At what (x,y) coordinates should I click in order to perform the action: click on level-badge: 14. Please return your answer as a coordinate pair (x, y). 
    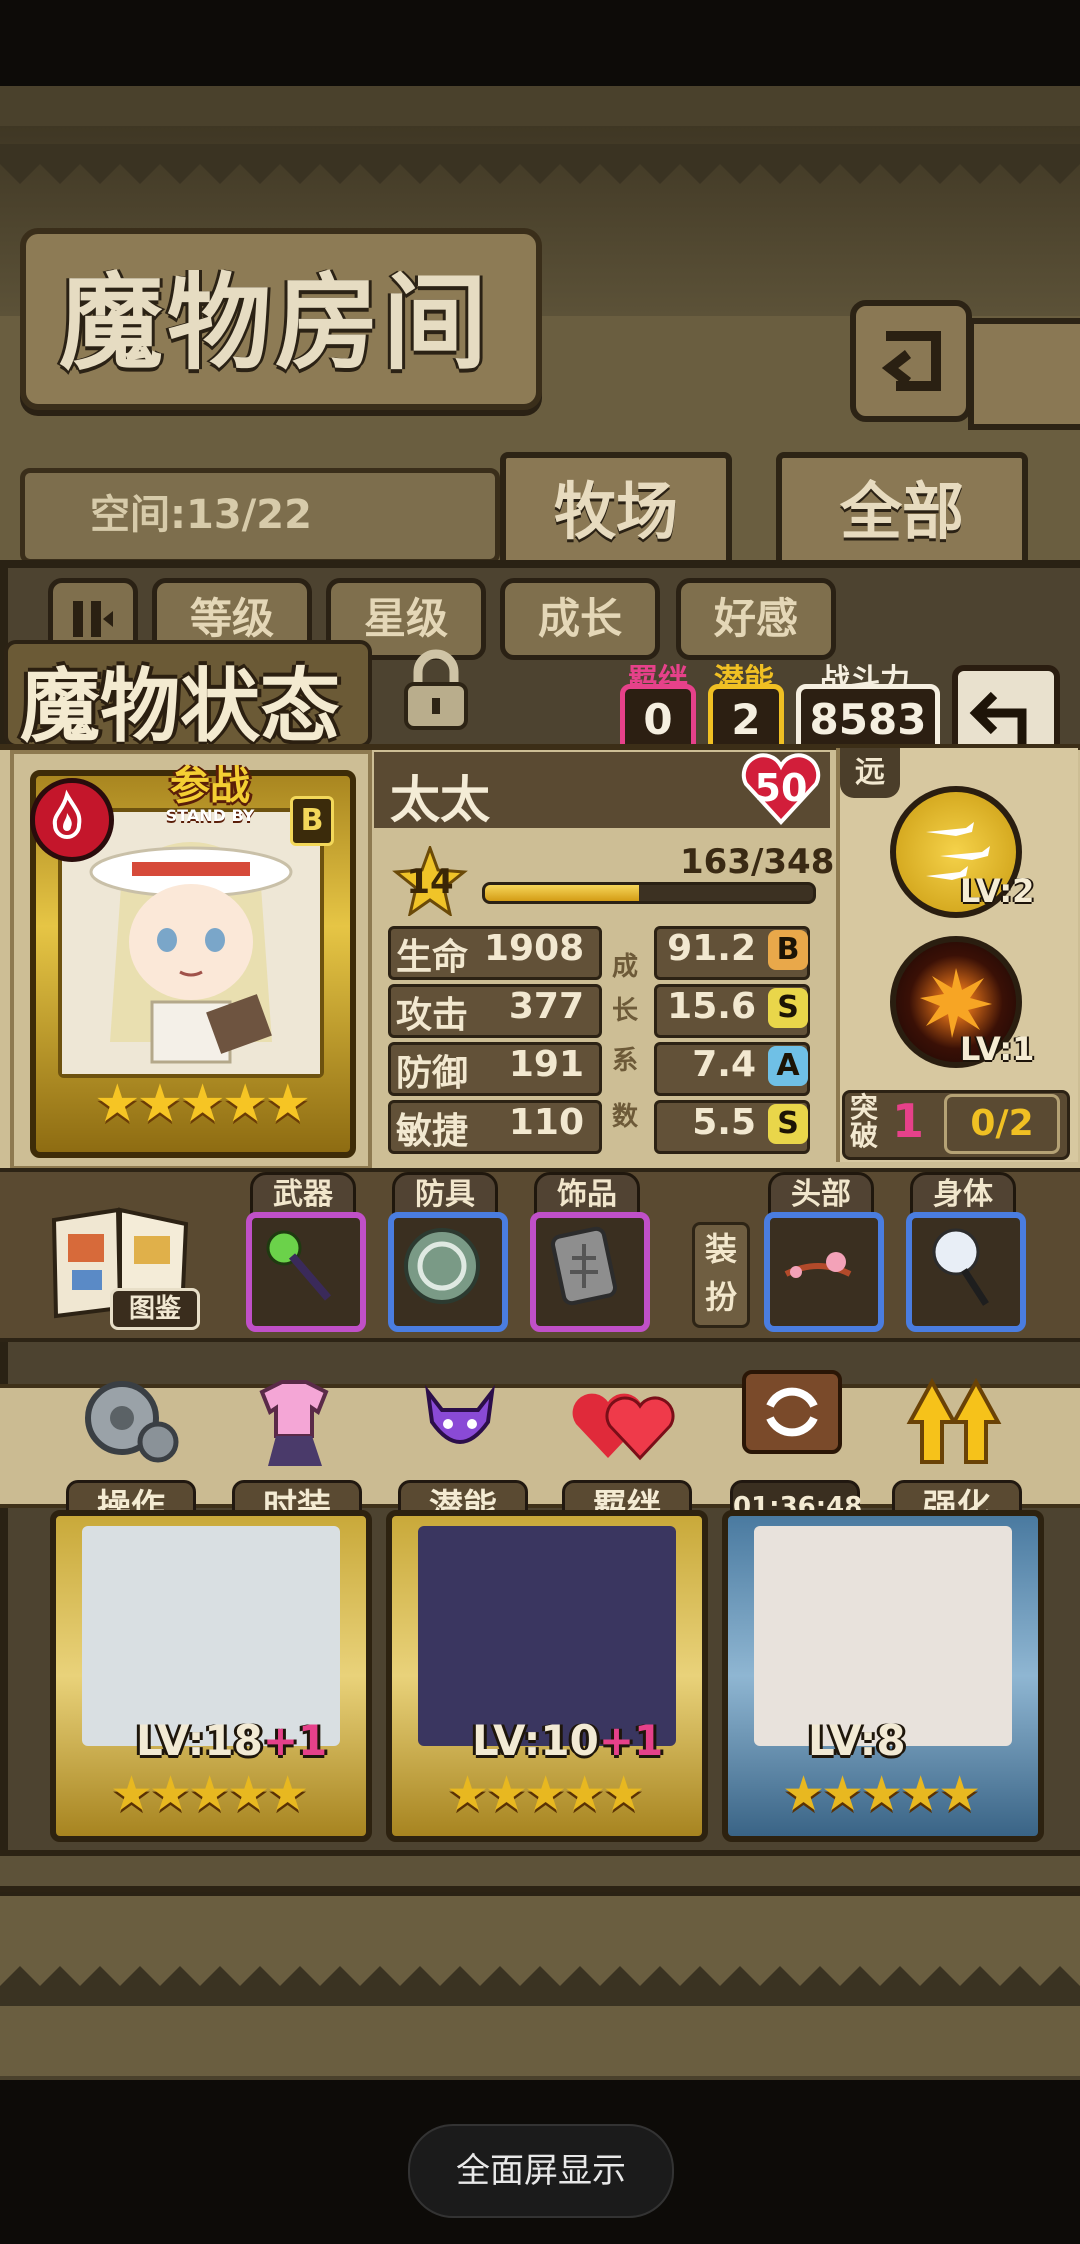
    Looking at the image, I should click on (430, 880).